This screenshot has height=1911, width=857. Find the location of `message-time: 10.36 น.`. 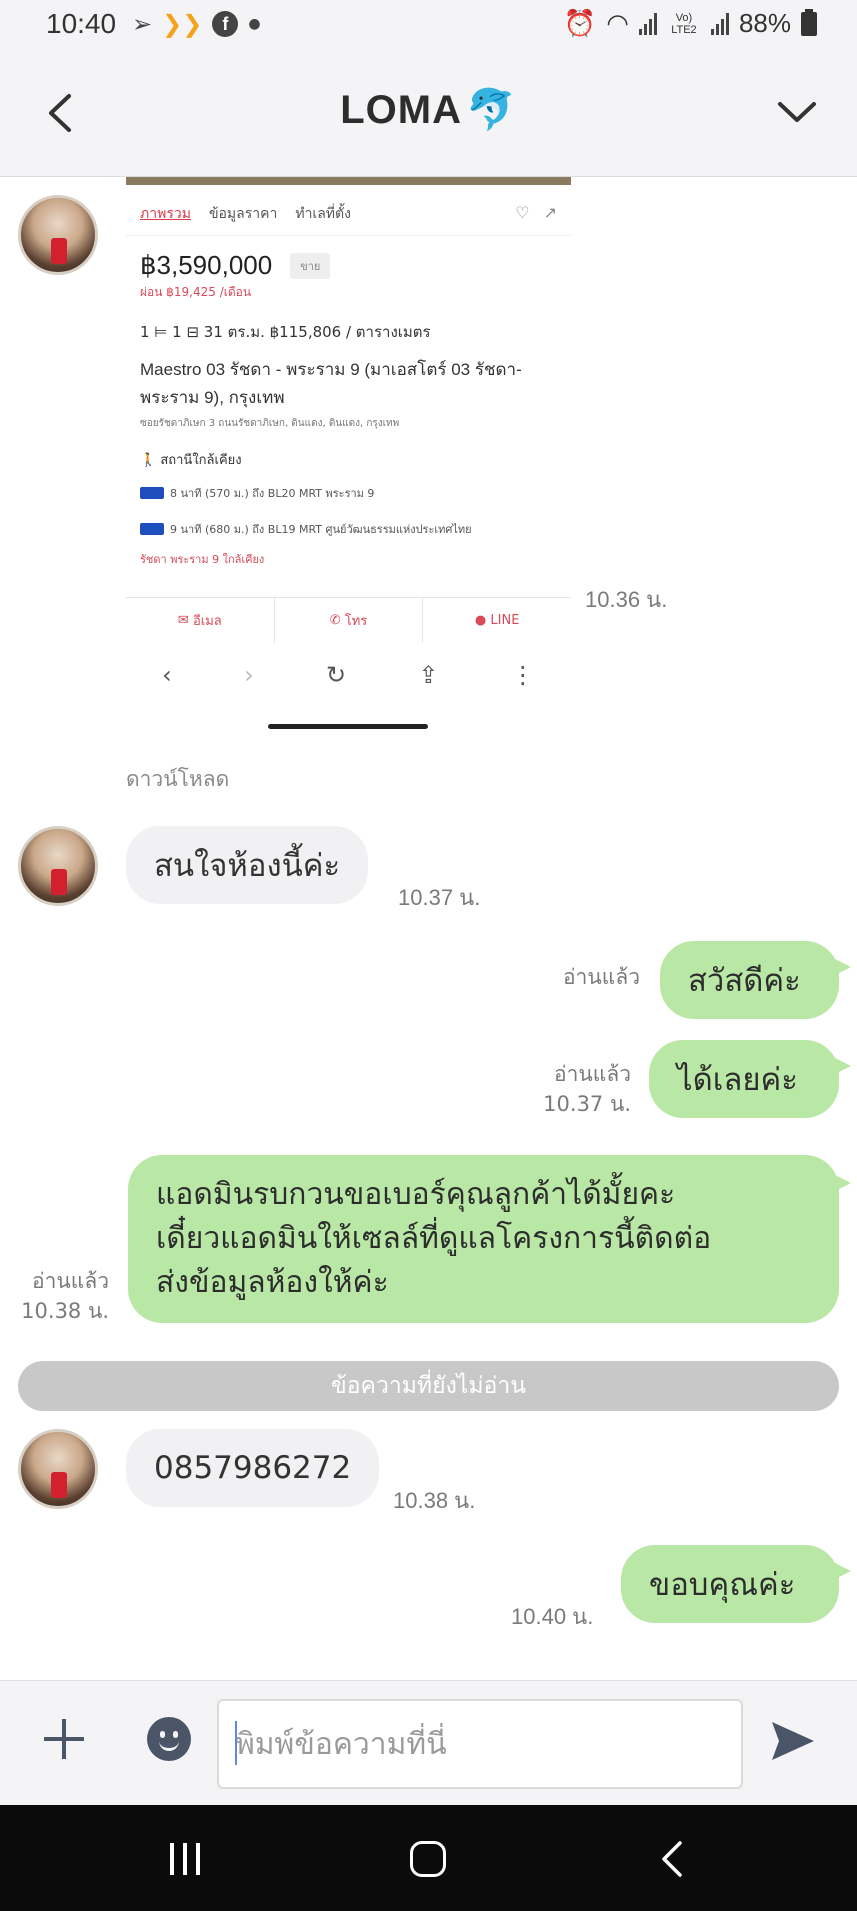

message-time: 10.36 น. is located at coordinates (626, 599).